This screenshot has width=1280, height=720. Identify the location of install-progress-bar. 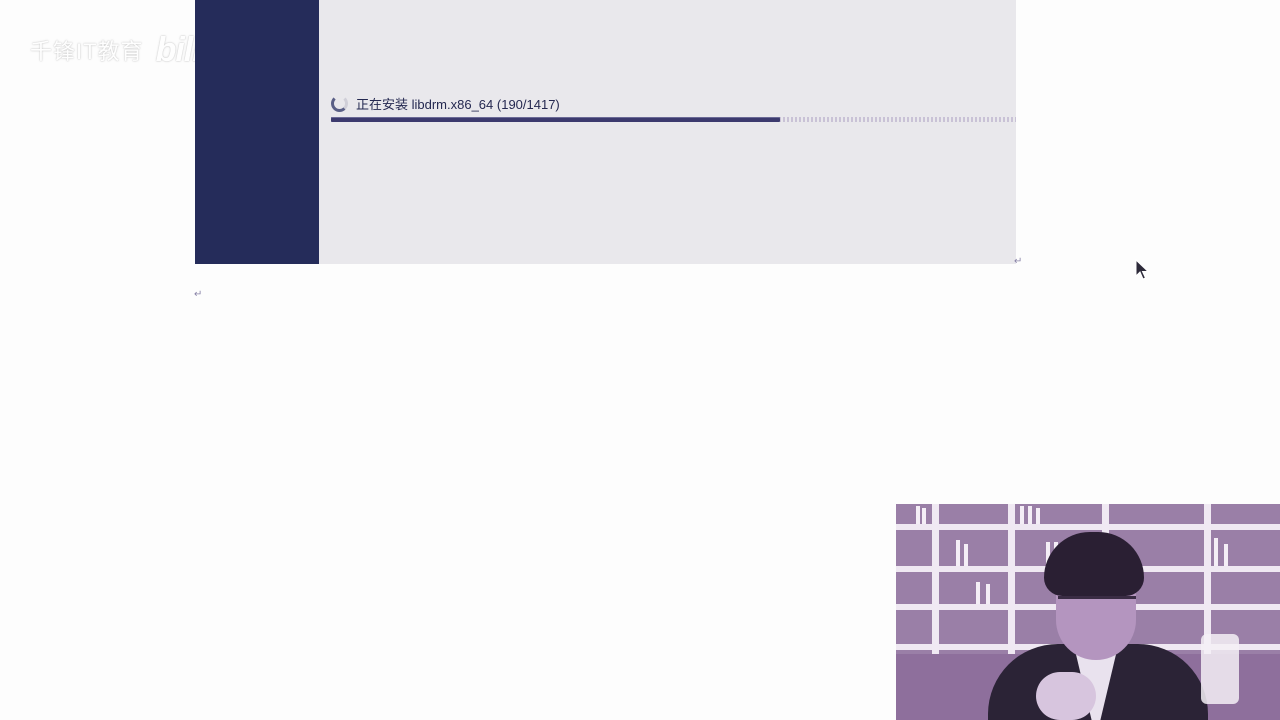
(673, 119).